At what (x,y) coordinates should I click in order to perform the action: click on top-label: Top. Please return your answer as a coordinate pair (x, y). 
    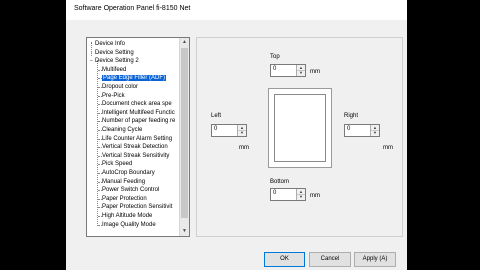
    Looking at the image, I should click on (275, 57).